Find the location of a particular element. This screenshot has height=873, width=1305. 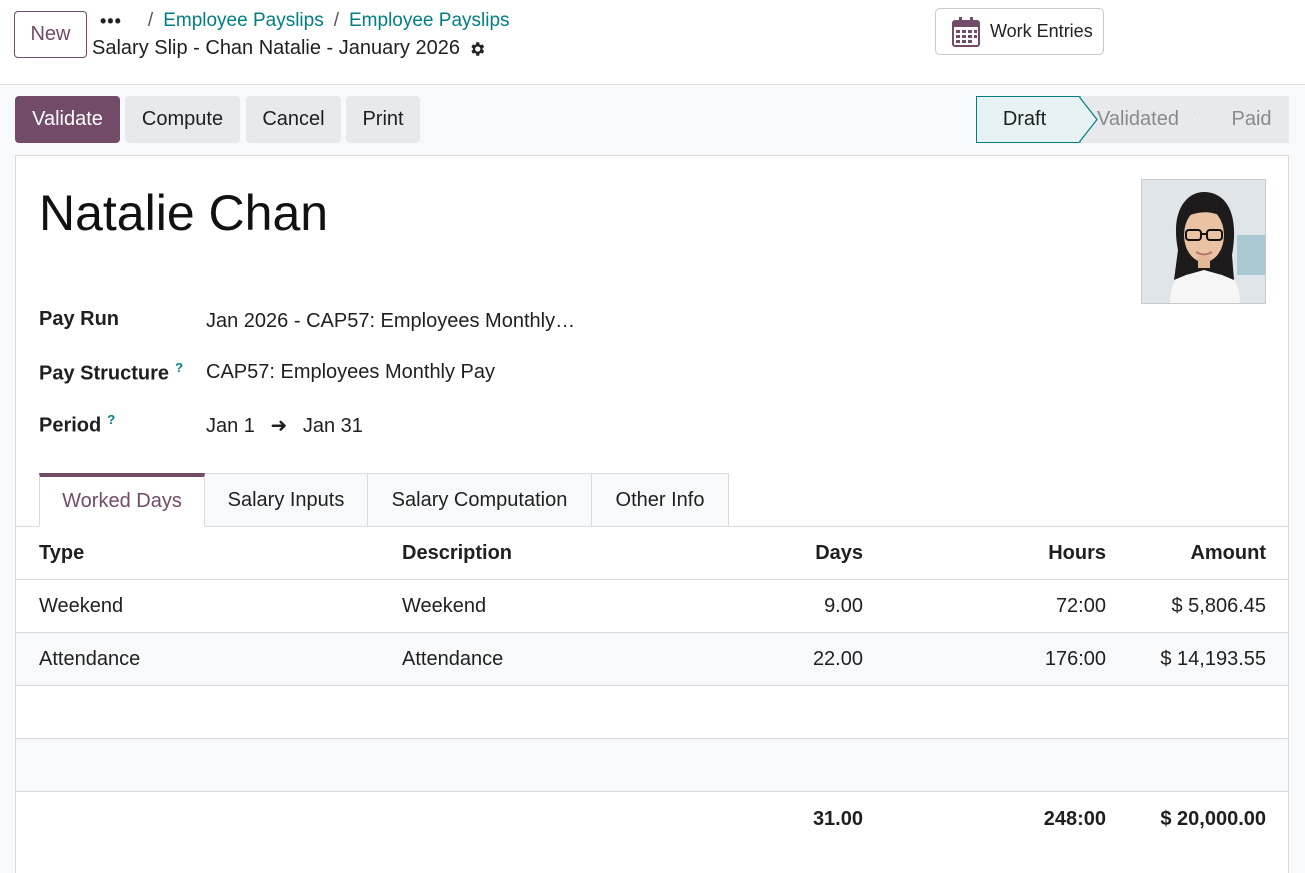

cell-type: Attendance is located at coordinates (90, 659).